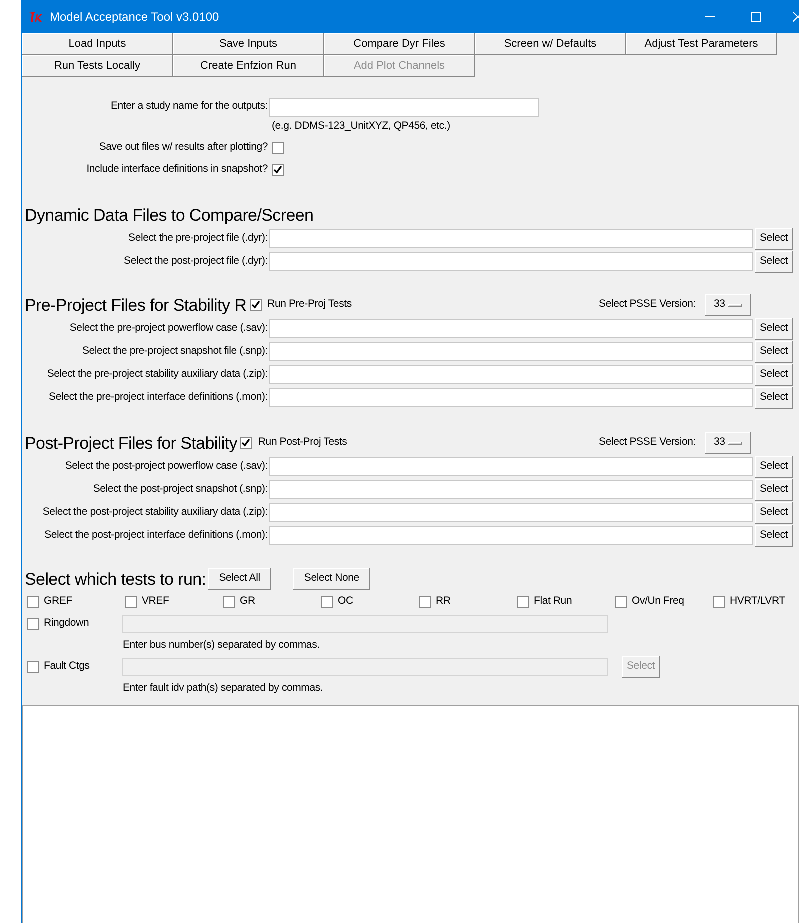 The width and height of the screenshot is (799, 923). Describe the element at coordinates (701, 44) in the screenshot. I see `toolbar-button: Adjust Test Parameters` at that location.